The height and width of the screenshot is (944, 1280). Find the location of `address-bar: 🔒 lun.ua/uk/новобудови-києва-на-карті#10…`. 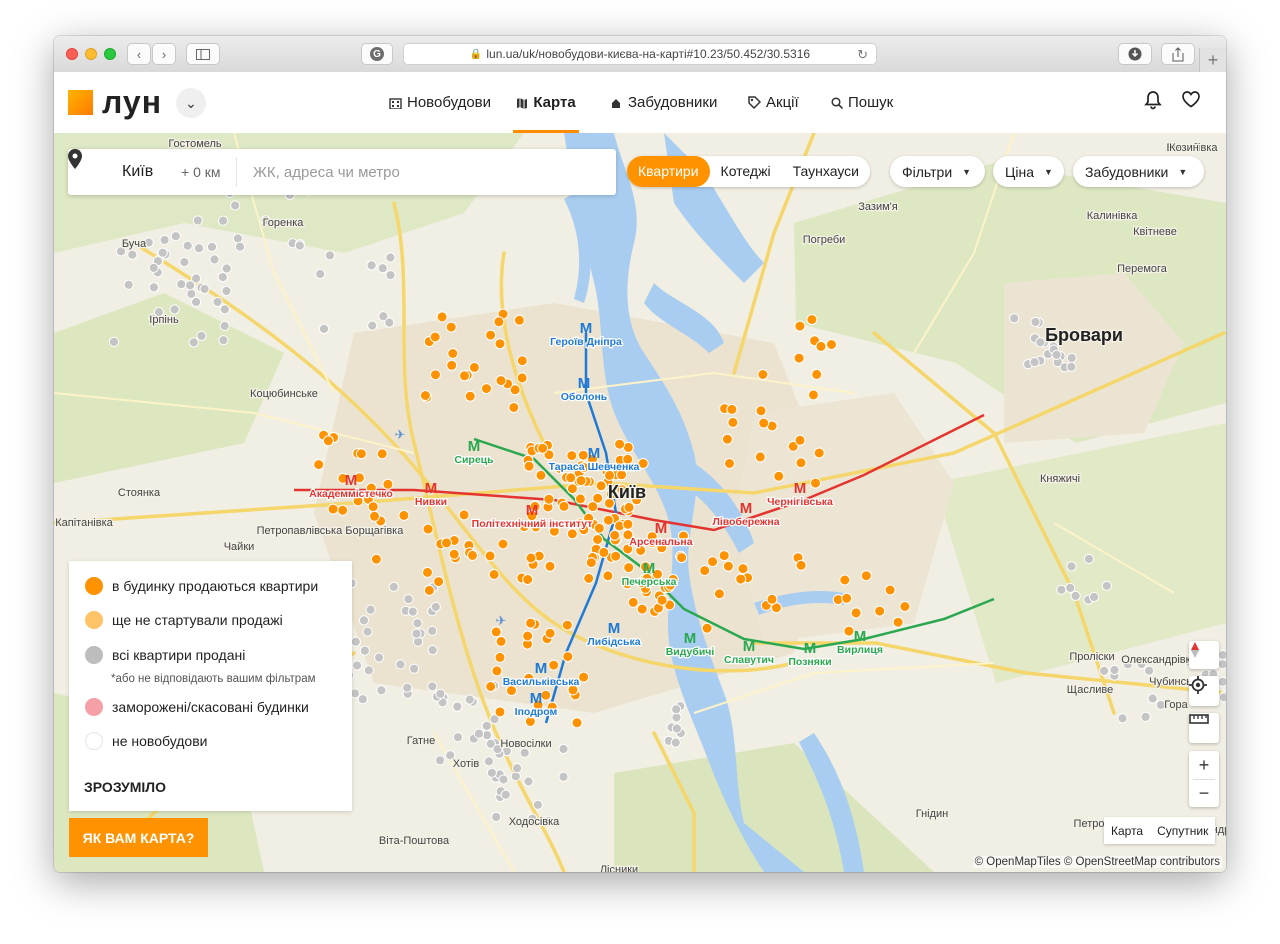

address-bar: 🔒 lun.ua/uk/новобудови-києва-на-карті#10… is located at coordinates (640, 54).